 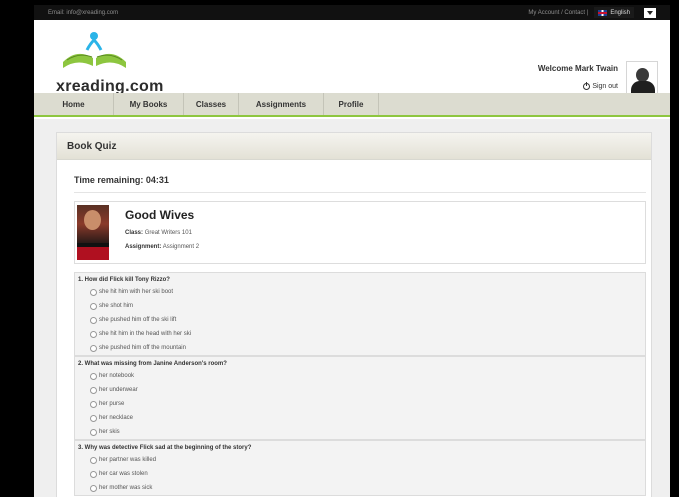 What do you see at coordinates (577, 68) in the screenshot?
I see `welcome-message: Welcome Mark Twain` at bounding box center [577, 68].